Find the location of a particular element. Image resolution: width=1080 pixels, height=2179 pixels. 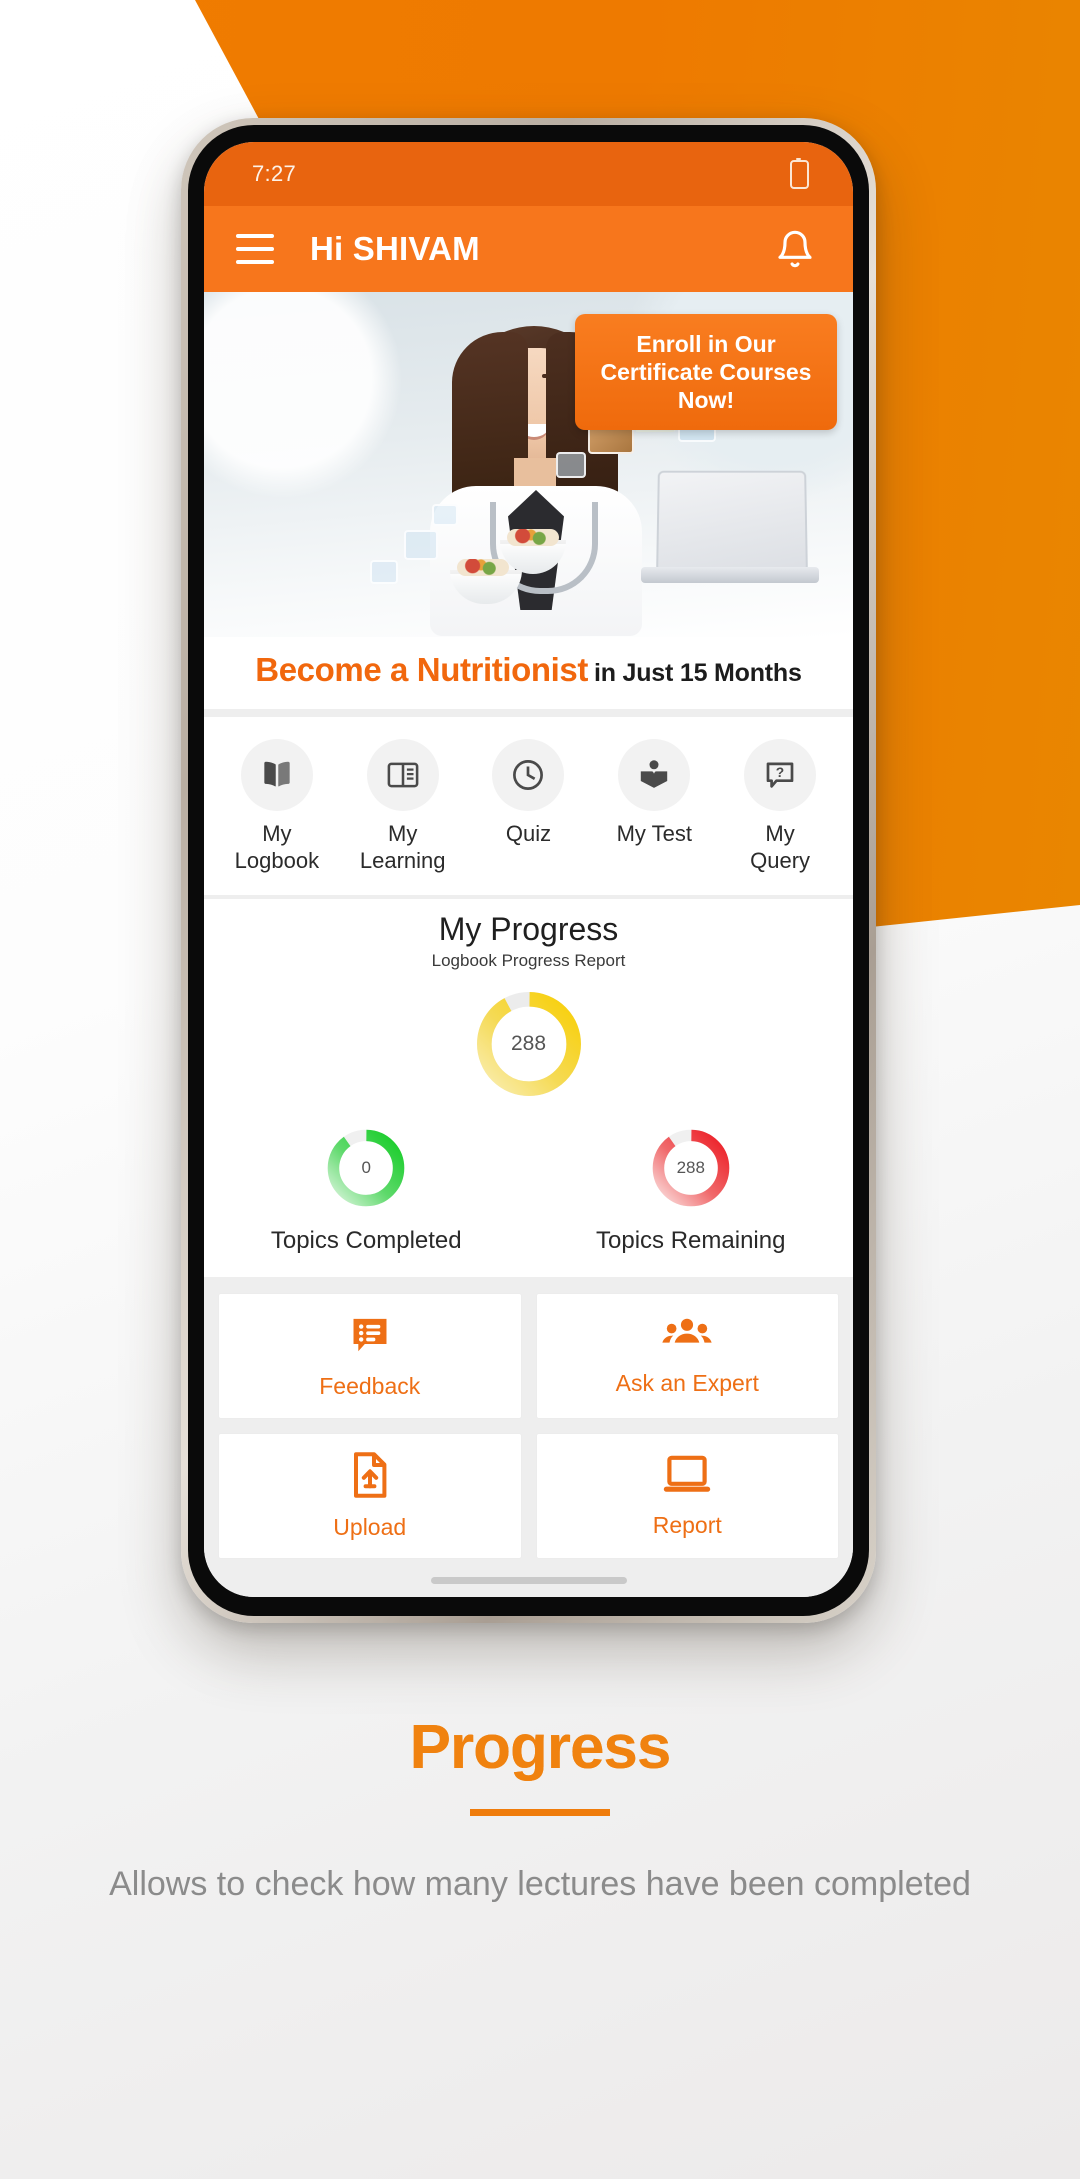

quick-action-quiz: Quiz is located at coordinates (528, 793).